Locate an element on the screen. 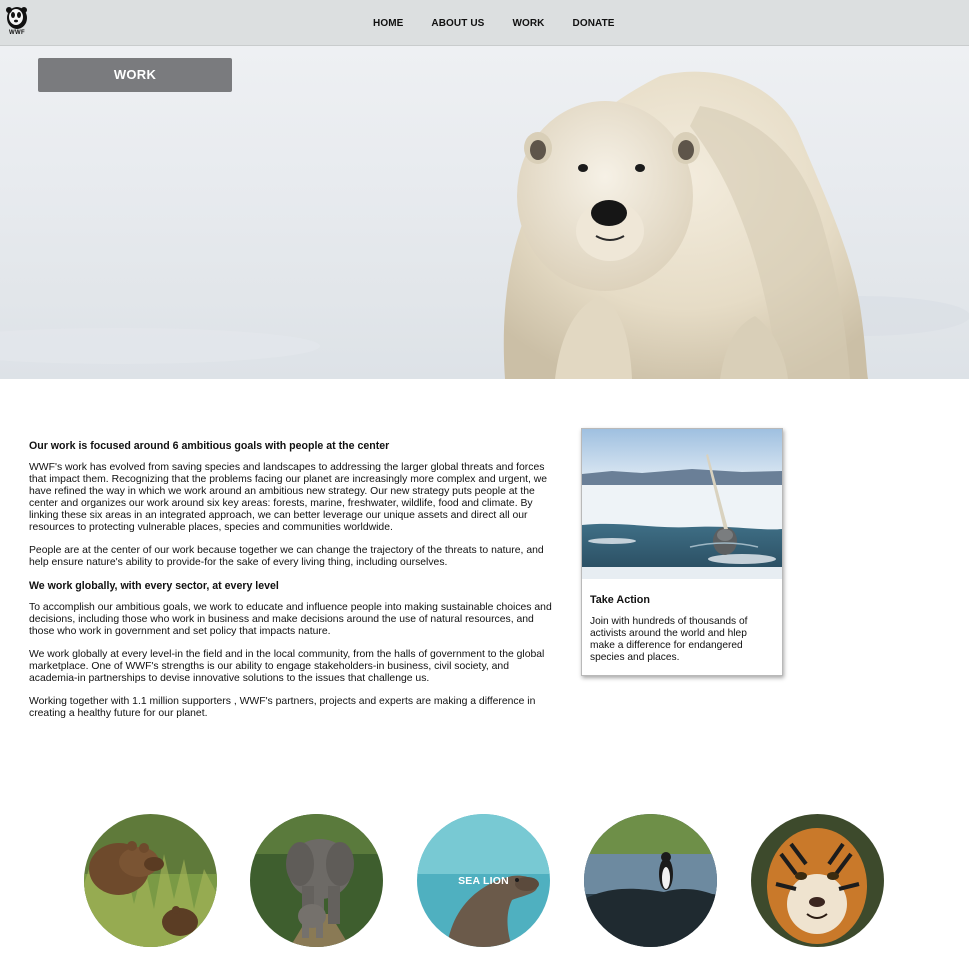  brown-bear-image is located at coordinates (150, 880).